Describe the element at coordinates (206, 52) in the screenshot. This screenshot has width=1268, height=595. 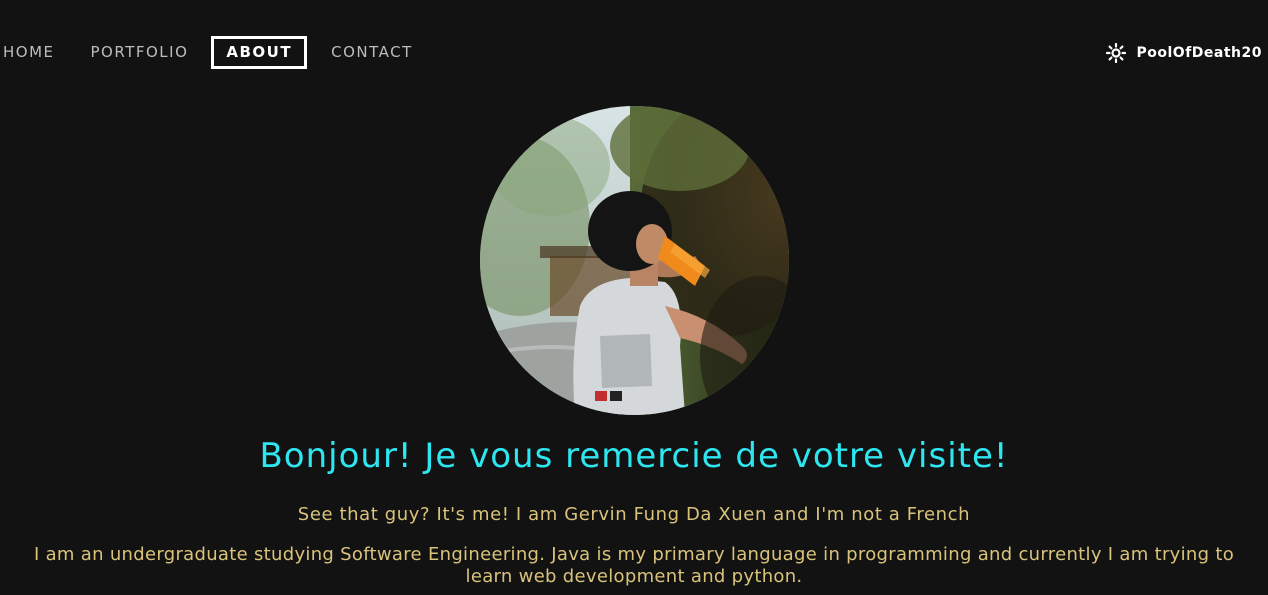
I see `main-nav: HOME PORTFOLIO ABOUT CONTACT` at that location.